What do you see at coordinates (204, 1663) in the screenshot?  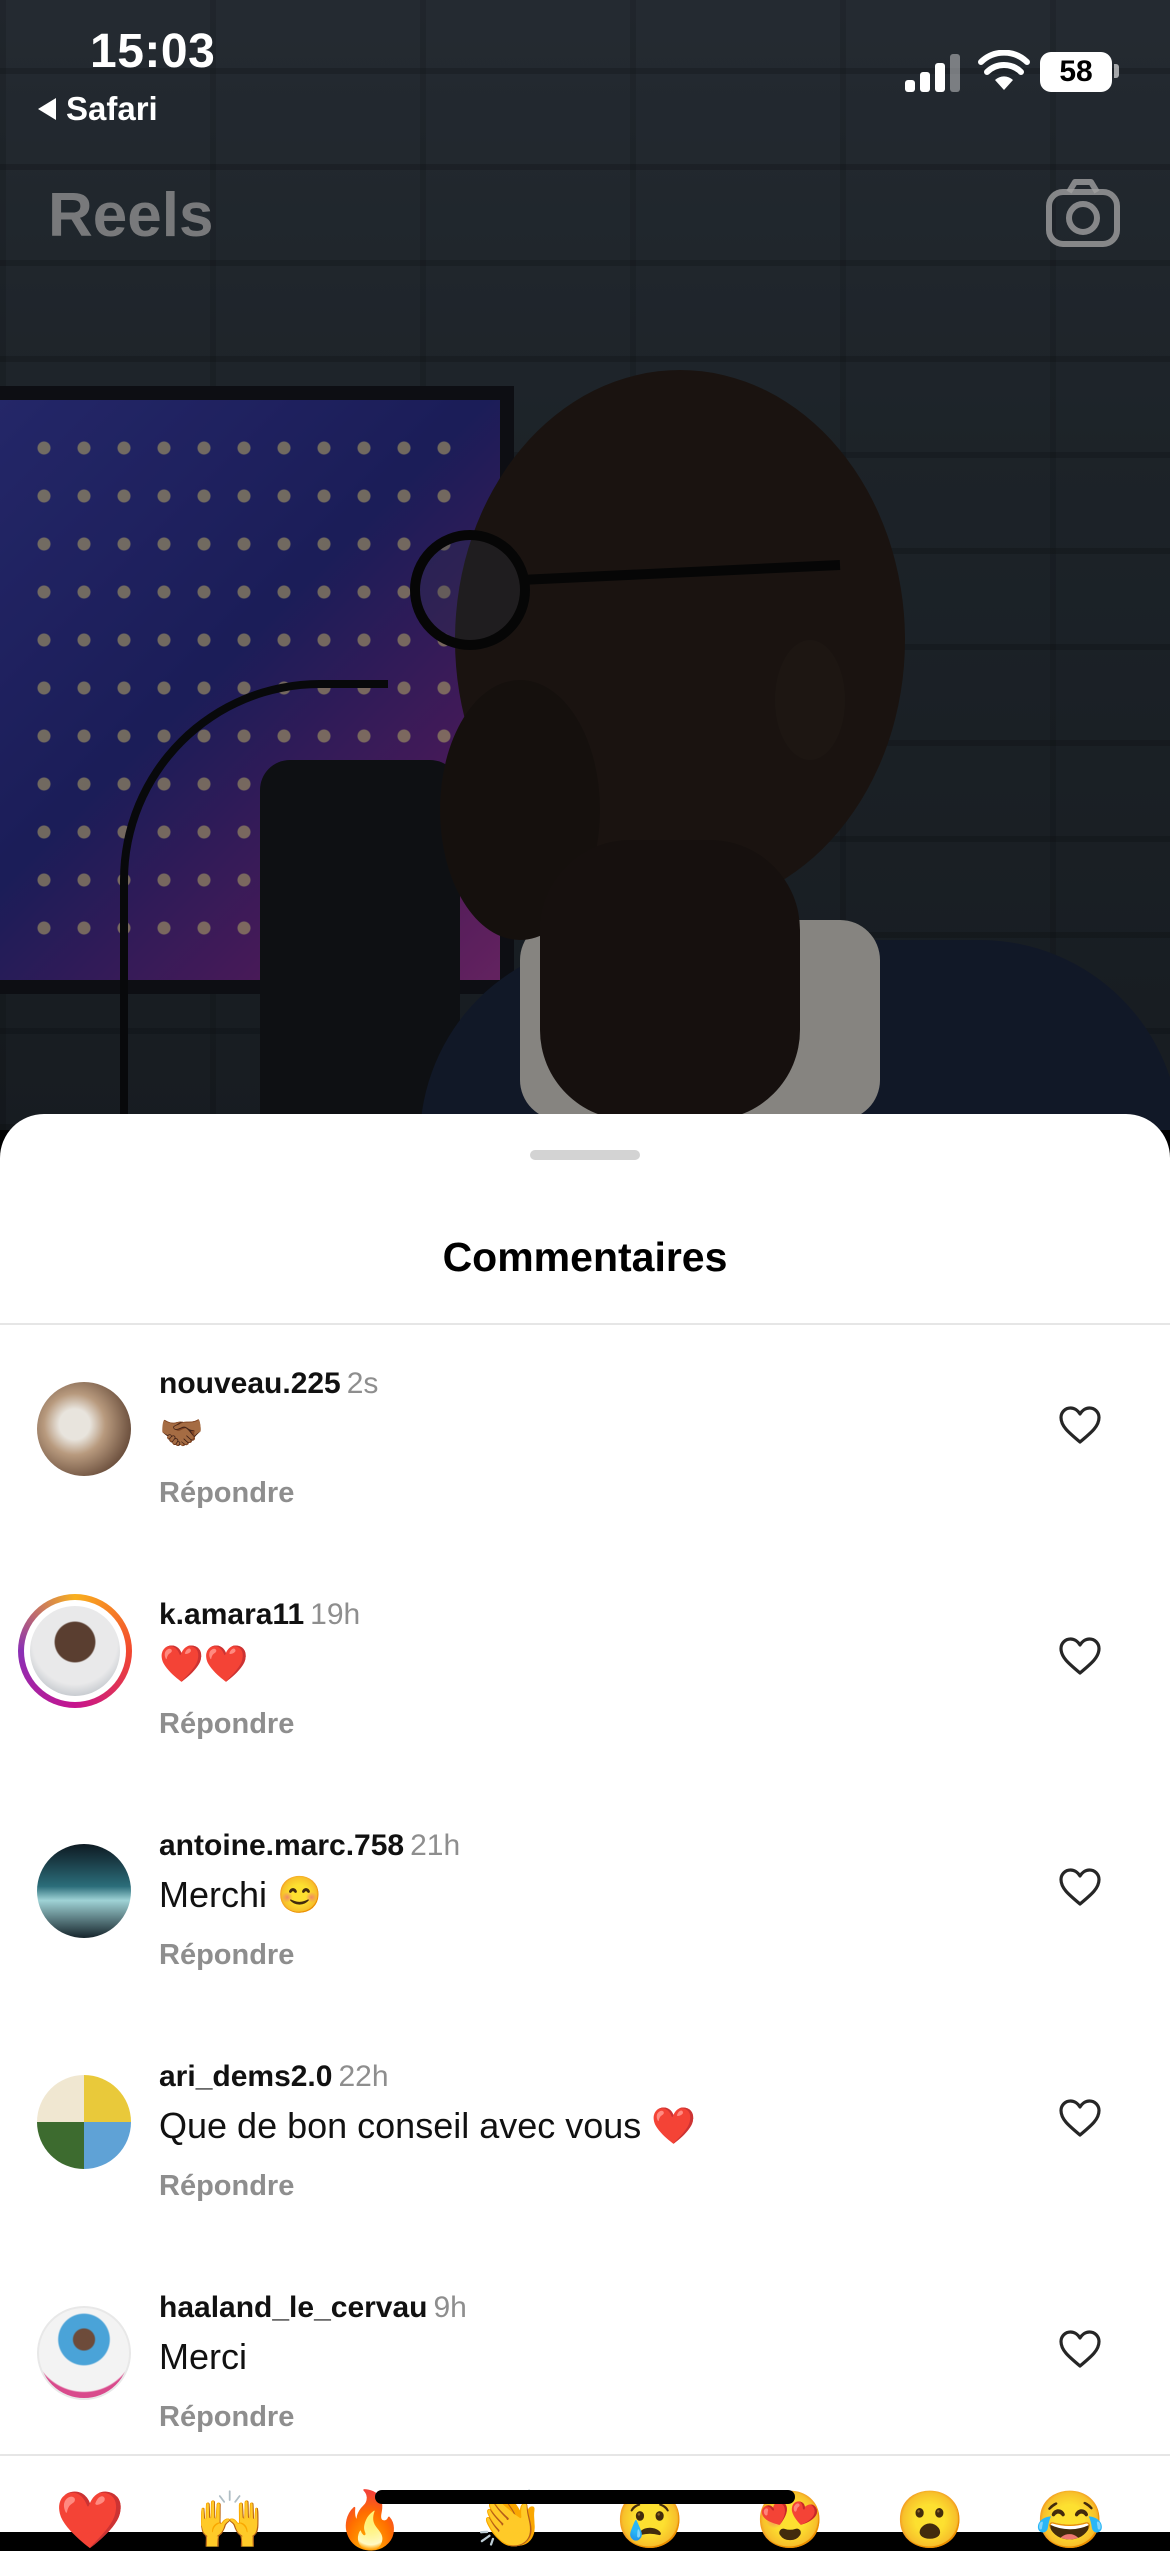 I see `comment-text: ❤️❤️` at bounding box center [204, 1663].